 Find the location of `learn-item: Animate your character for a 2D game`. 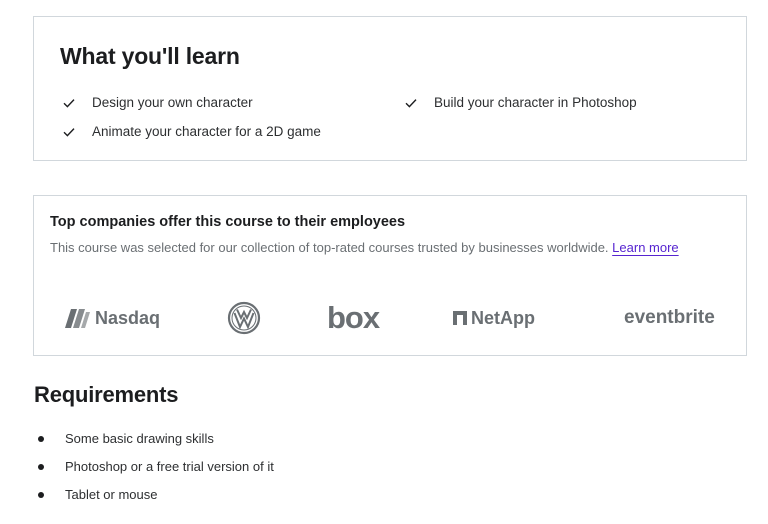

learn-item: Animate your character for a 2D game is located at coordinates (191, 131).